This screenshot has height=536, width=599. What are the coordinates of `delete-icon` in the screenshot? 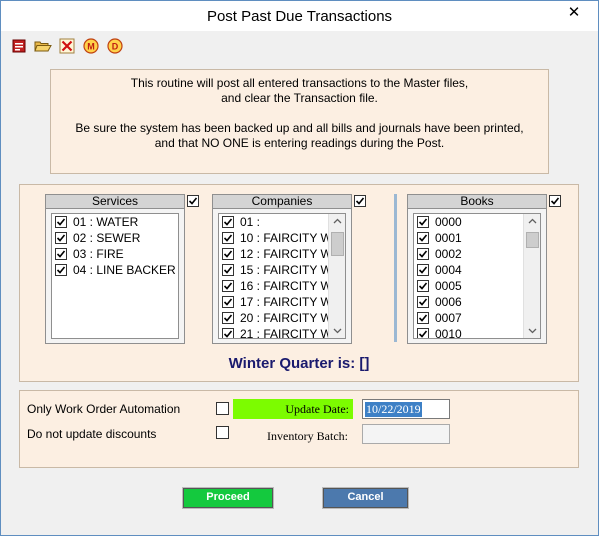 It's located at (67, 46).